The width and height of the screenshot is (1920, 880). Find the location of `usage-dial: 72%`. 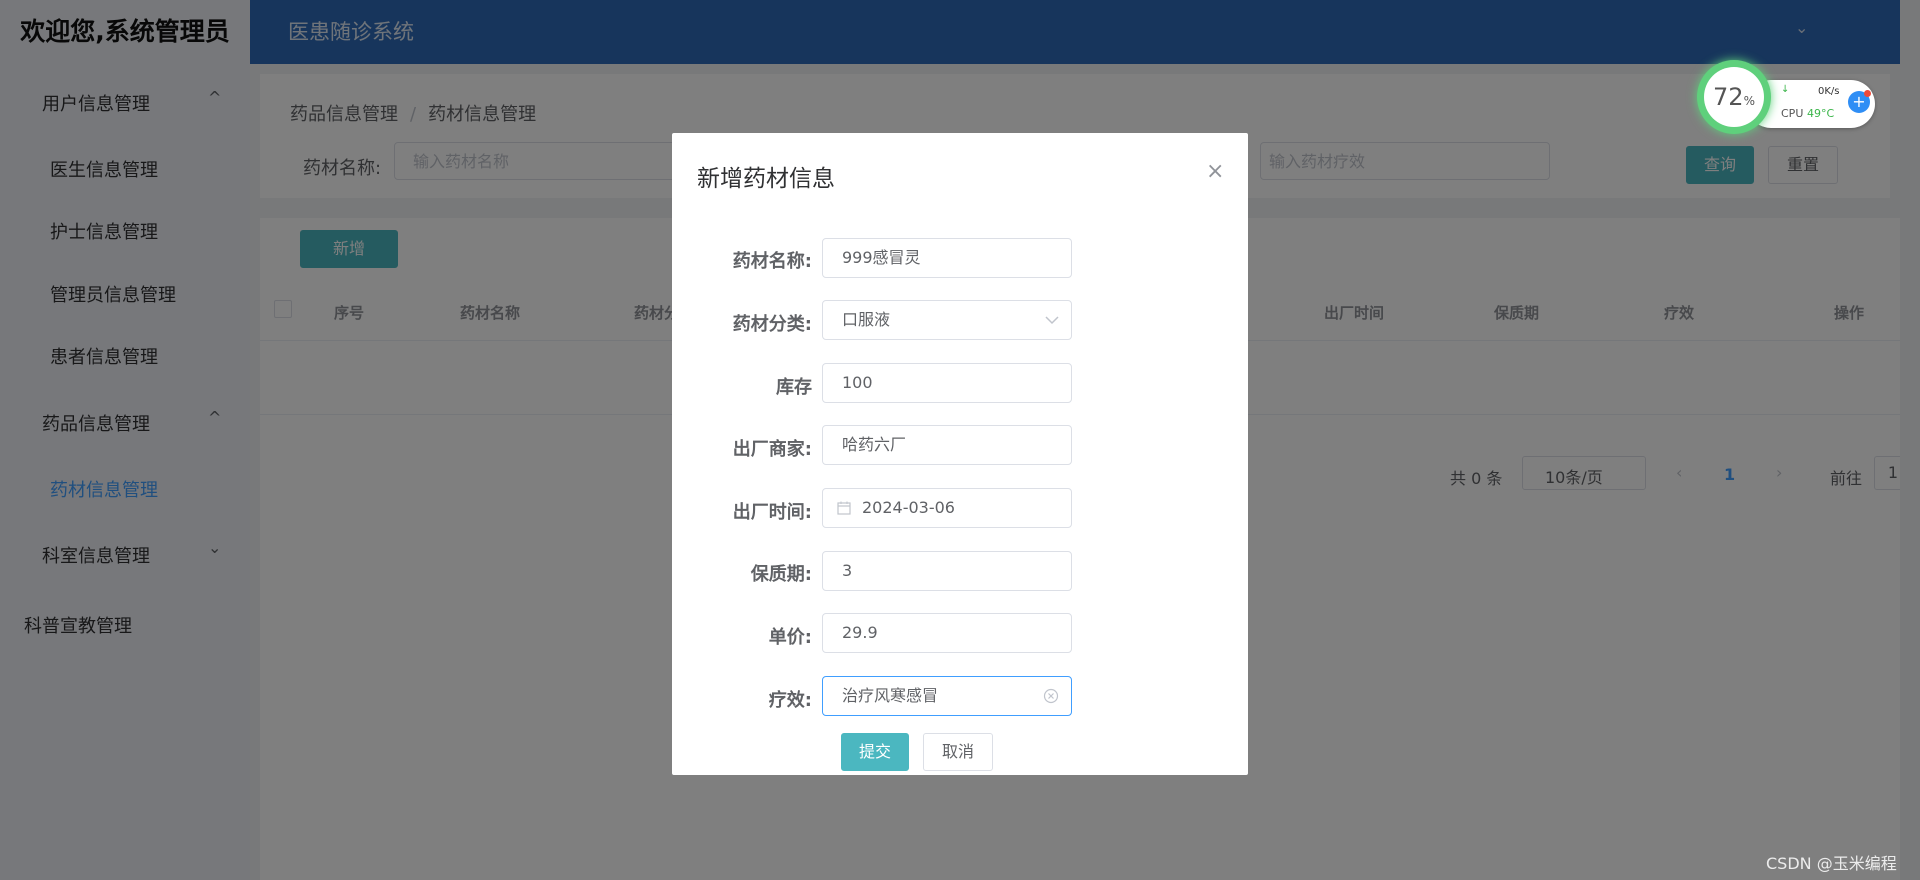

usage-dial: 72% is located at coordinates (1734, 97).